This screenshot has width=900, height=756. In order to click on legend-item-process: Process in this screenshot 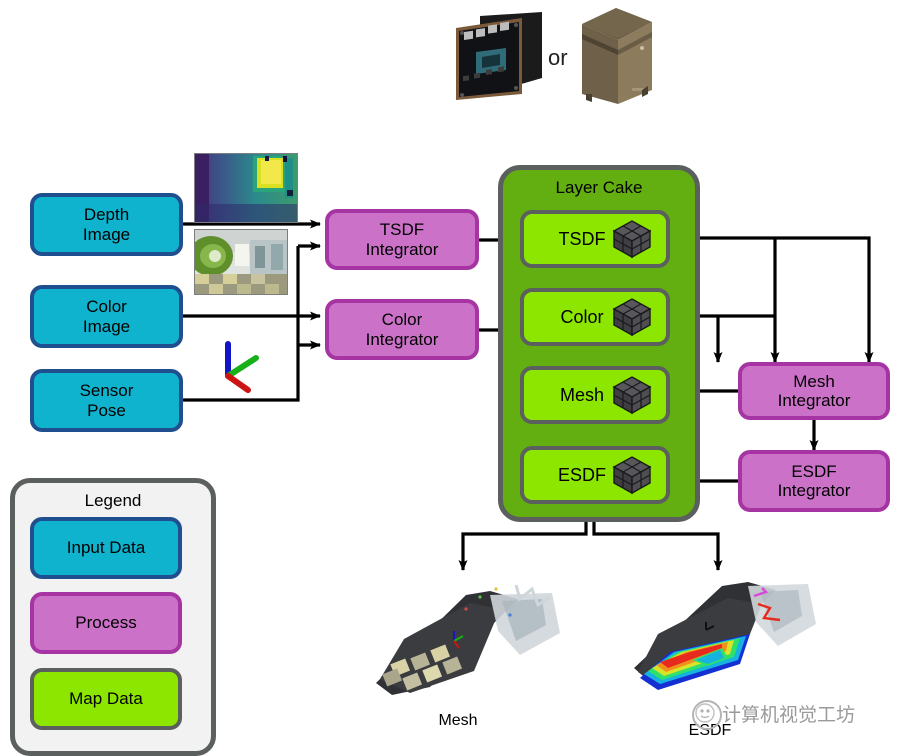, I will do `click(106, 623)`.